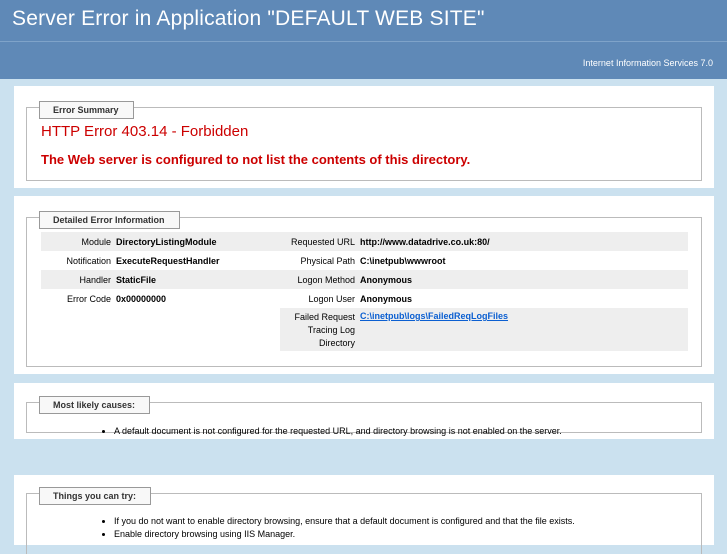 Image resolution: width=727 pixels, height=554 pixels. What do you see at coordinates (324, 317) in the screenshot?
I see `failed-request-label-1: Failed Request` at bounding box center [324, 317].